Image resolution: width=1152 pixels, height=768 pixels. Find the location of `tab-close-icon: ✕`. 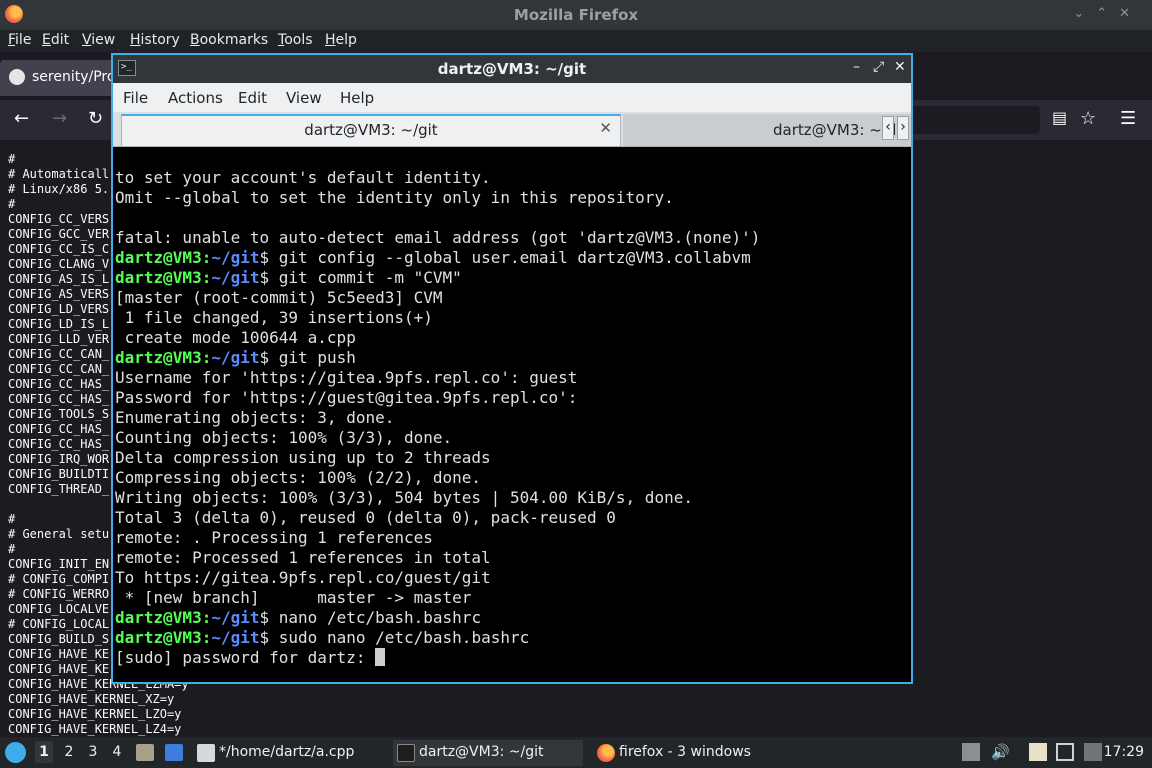

tab-close-icon: ✕ is located at coordinates (605, 128).